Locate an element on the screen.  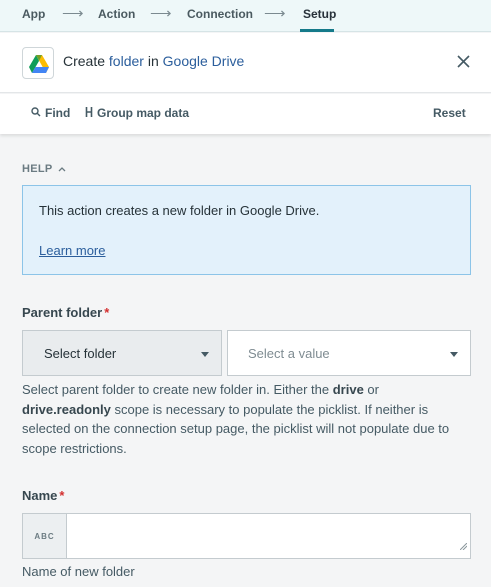
parent-folder-placeholder: Select a value is located at coordinates (289, 353).